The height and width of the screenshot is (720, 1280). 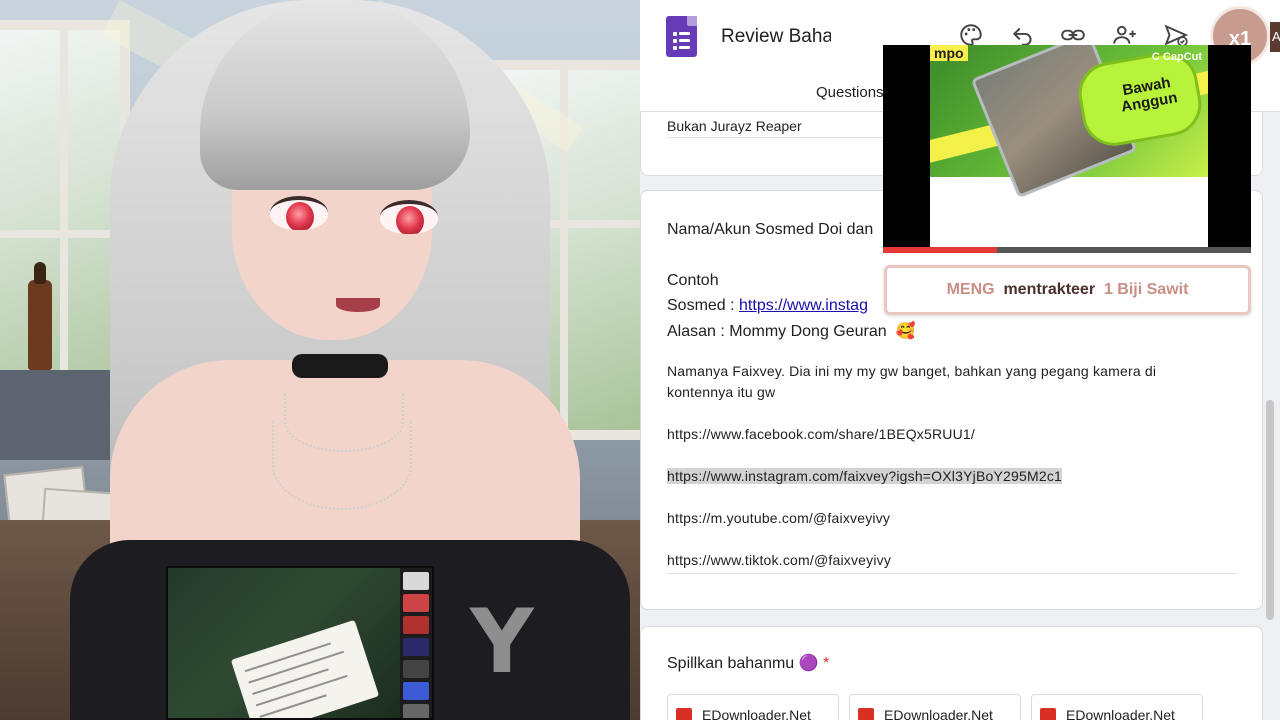 I want to click on notebook-paper, so click(x=305, y=668).